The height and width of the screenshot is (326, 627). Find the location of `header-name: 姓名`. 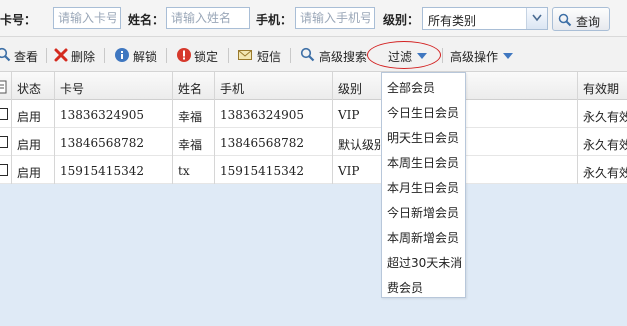

header-name: 姓名 is located at coordinates (194, 86).